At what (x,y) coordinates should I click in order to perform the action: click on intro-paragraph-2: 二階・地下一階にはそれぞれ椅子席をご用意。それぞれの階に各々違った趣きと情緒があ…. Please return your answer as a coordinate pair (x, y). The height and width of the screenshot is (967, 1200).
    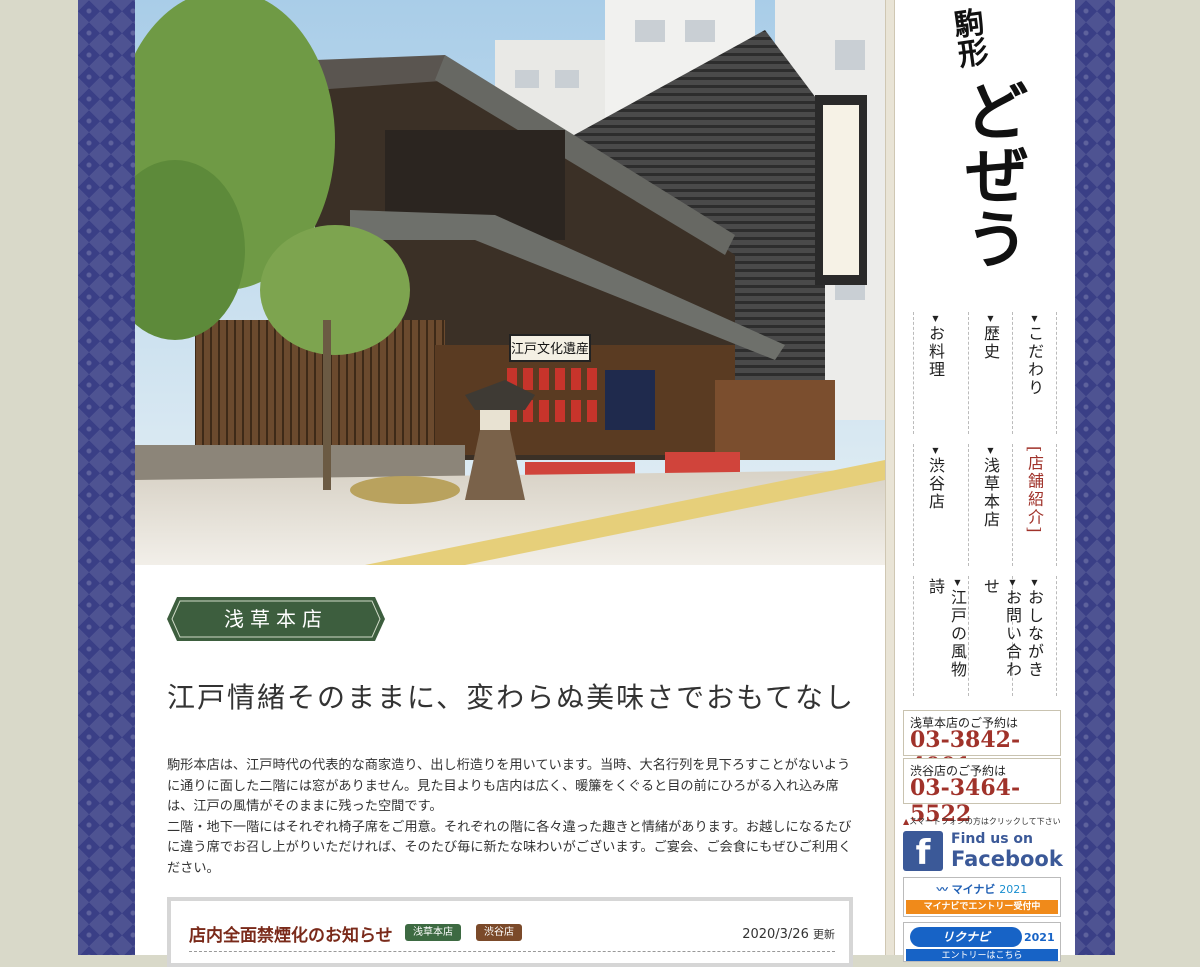
    Looking at the image, I should click on (509, 847).